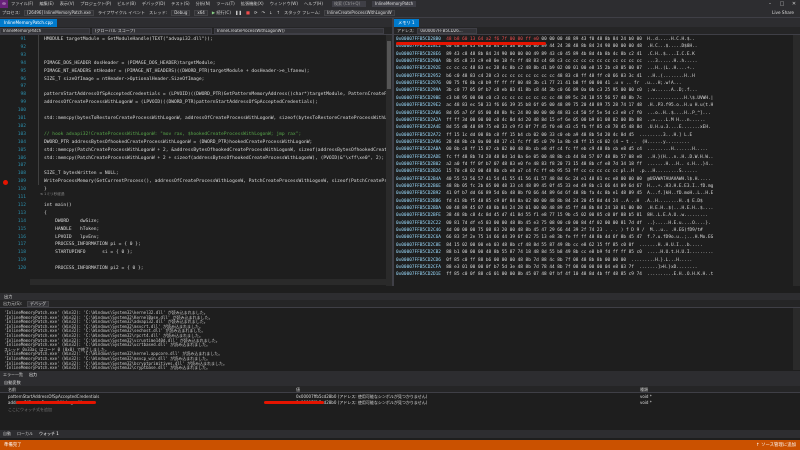 This screenshot has width=800, height=450. What do you see at coordinates (92, 244) in the screenshot?
I see `code-line: PROCESS_INFORMATION pi = { 0 };` at bounding box center [92, 244].